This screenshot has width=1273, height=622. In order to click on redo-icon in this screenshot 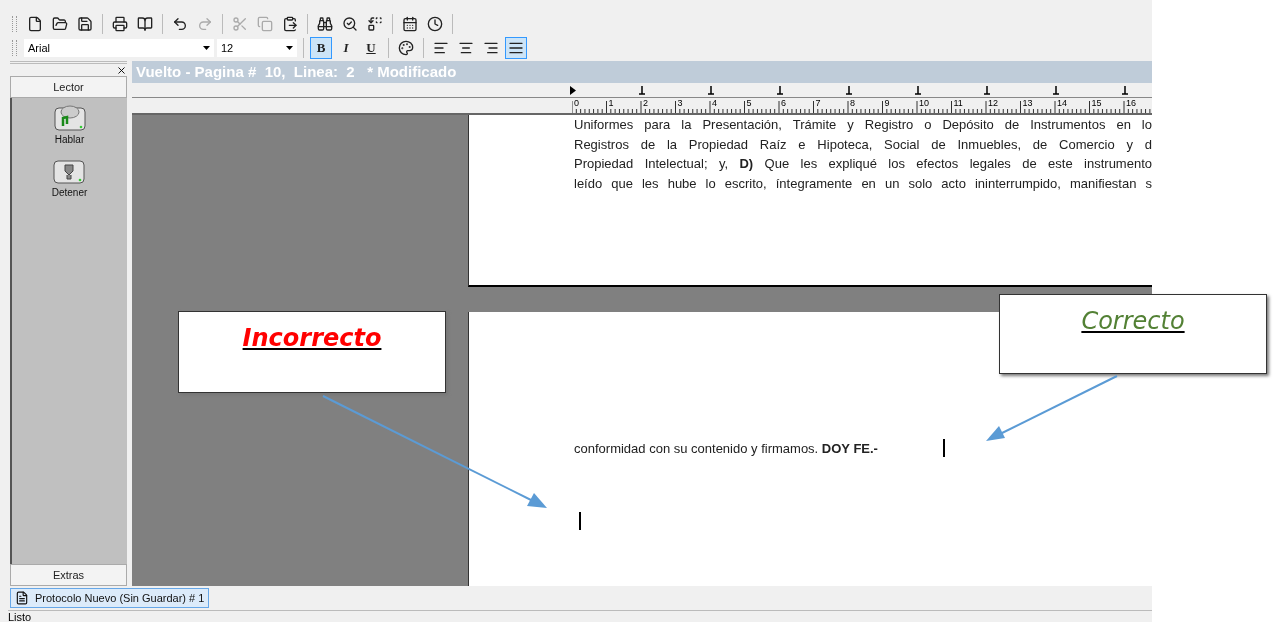, I will do `click(205, 23)`.